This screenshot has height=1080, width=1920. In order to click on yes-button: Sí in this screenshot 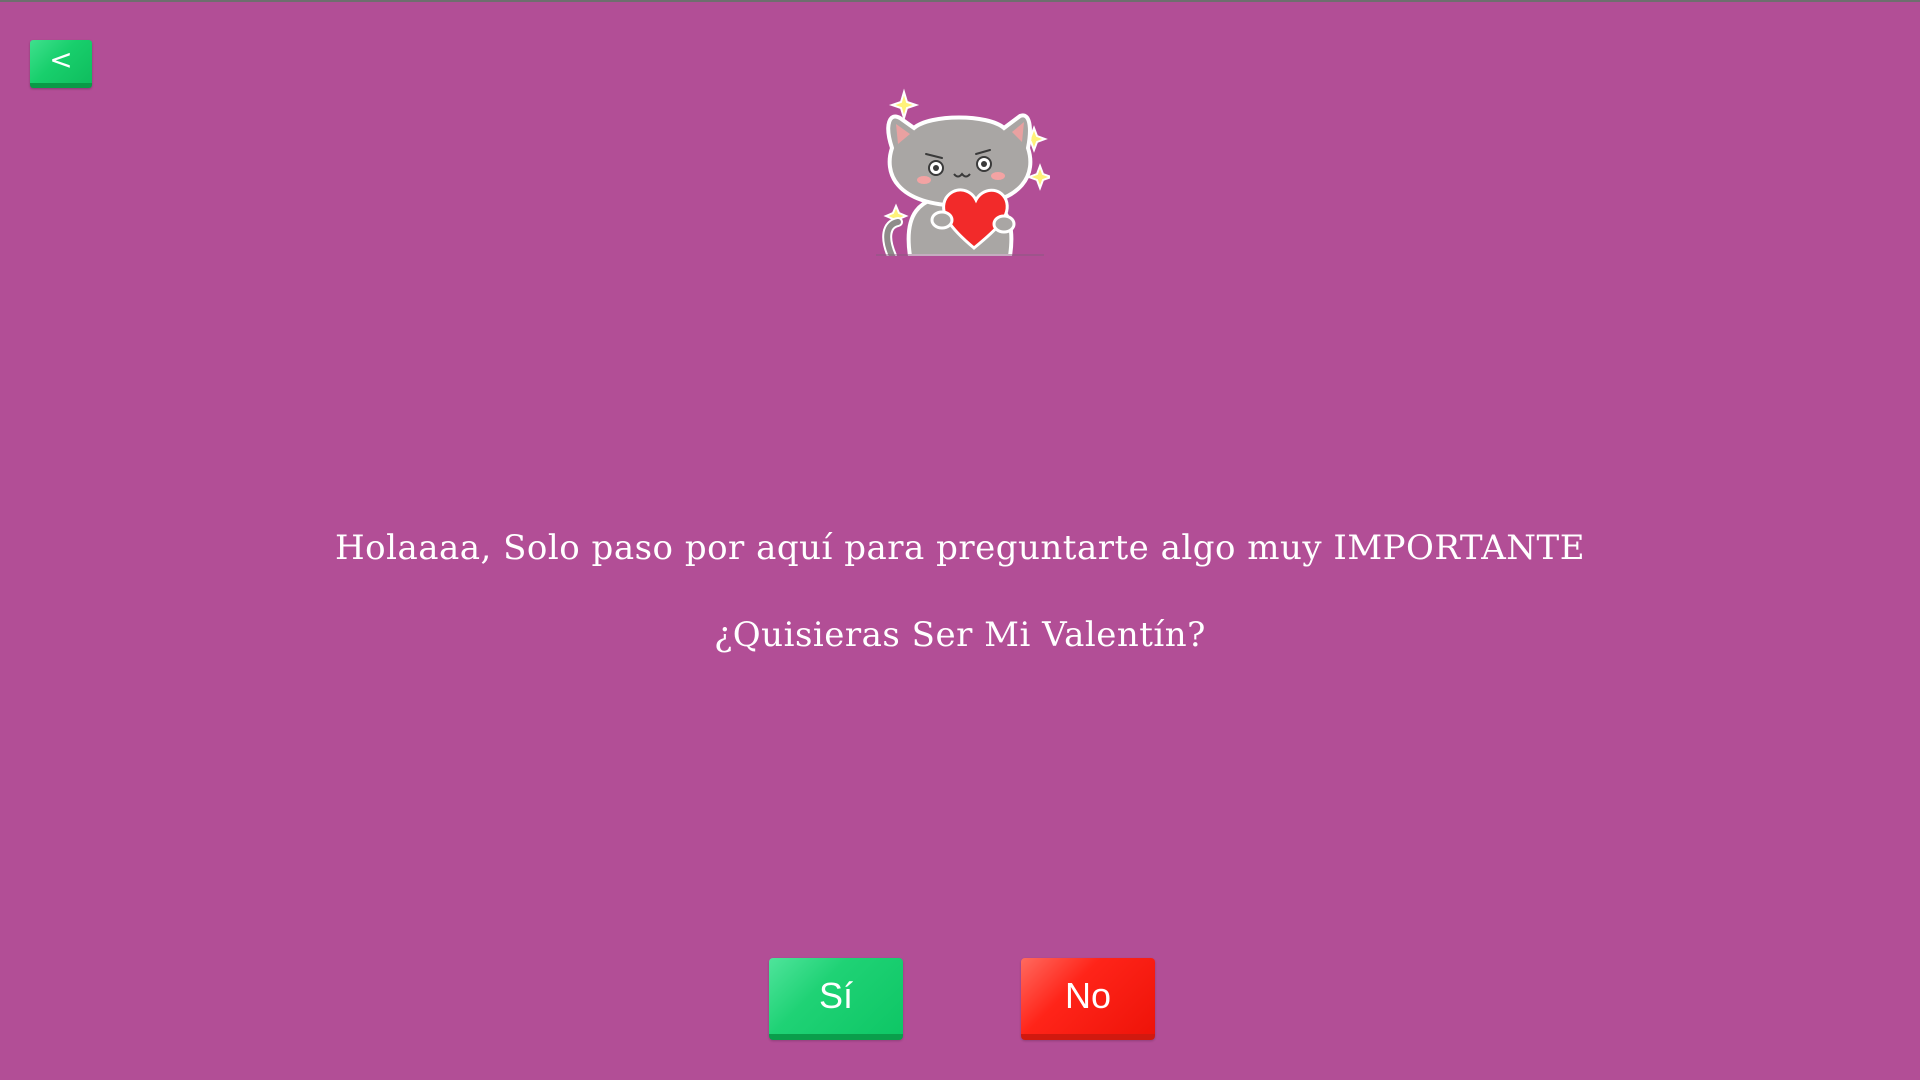, I will do `click(836, 999)`.